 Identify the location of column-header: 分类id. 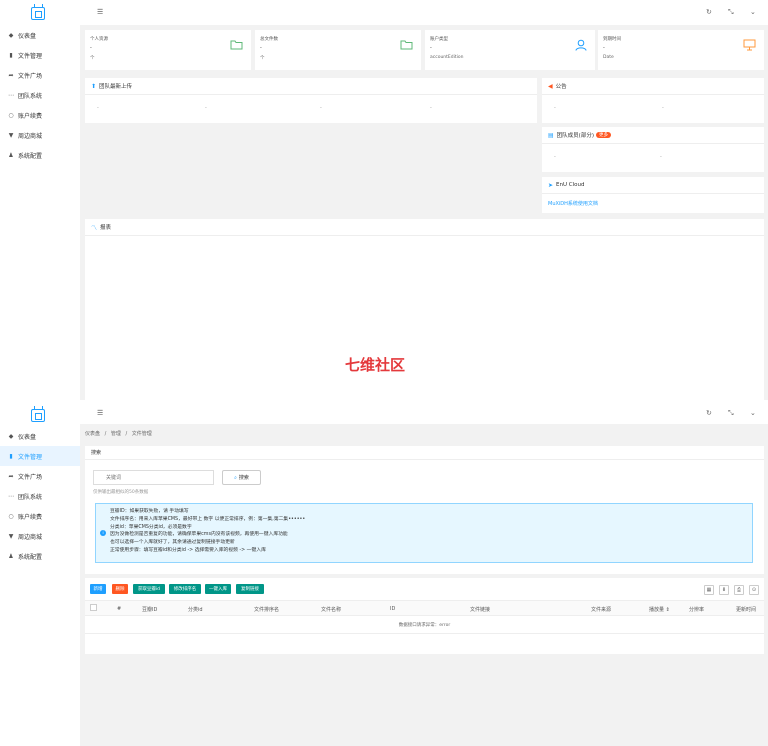
(195, 609).